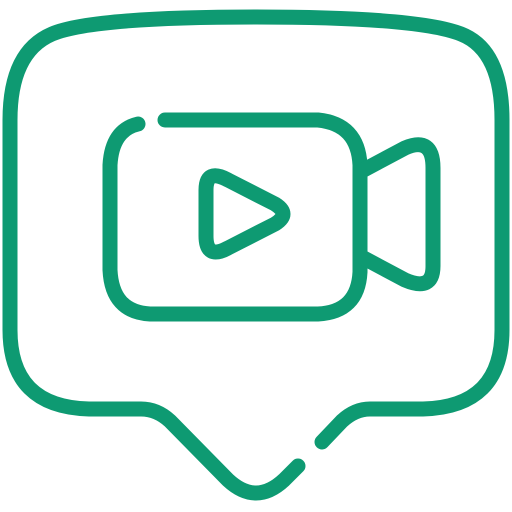 The image size is (512, 512). What do you see at coordinates (244, 214) in the screenshot?
I see `play-triangle-icon` at bounding box center [244, 214].